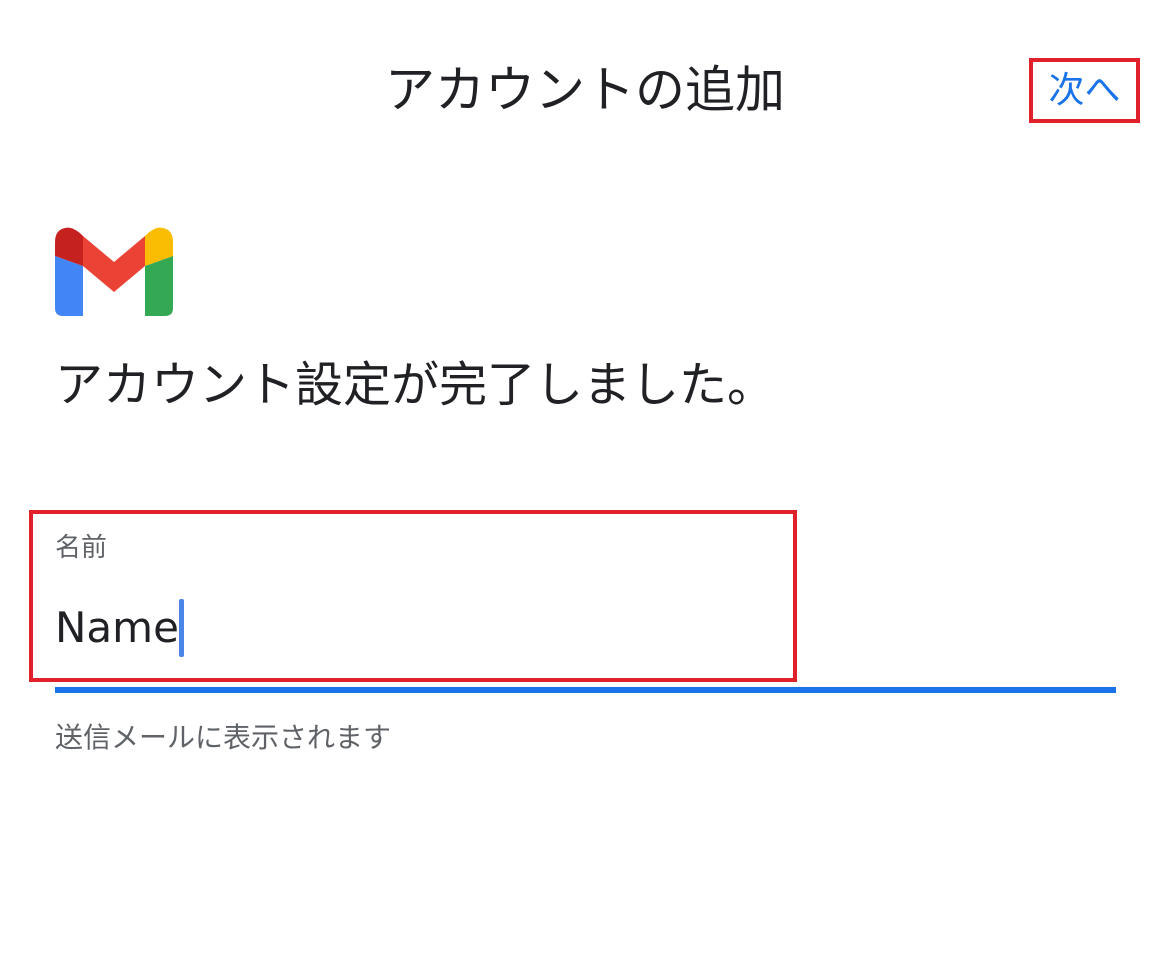  Describe the element at coordinates (117, 627) in the screenshot. I see `name-input-value: Name` at that location.